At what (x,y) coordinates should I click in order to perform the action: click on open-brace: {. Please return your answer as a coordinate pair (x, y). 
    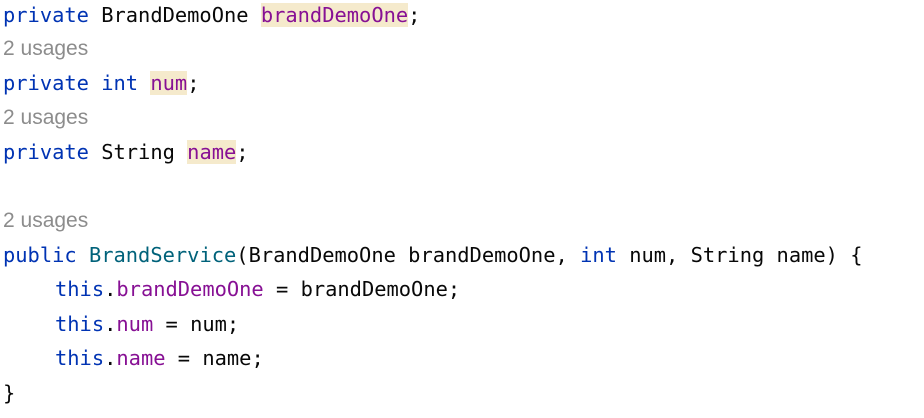
    Looking at the image, I should click on (856, 255).